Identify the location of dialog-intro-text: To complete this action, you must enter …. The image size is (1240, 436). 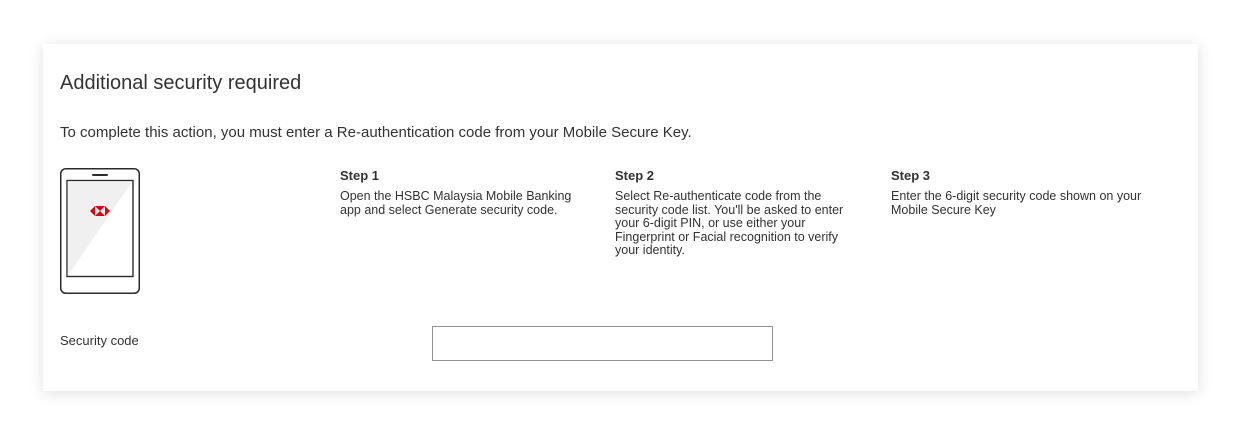
(376, 132).